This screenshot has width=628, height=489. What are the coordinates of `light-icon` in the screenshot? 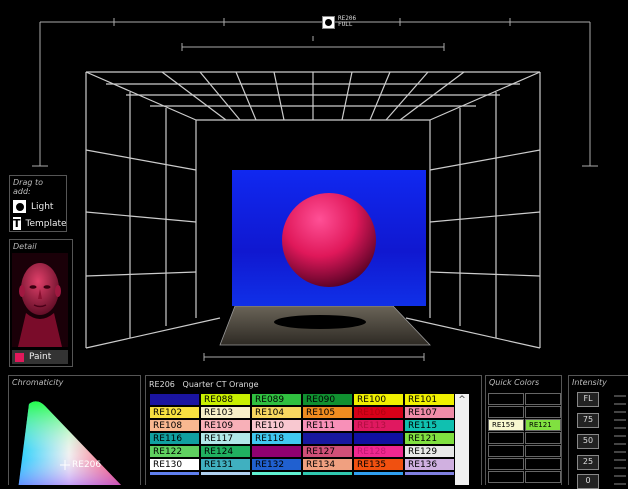 It's located at (19, 206).